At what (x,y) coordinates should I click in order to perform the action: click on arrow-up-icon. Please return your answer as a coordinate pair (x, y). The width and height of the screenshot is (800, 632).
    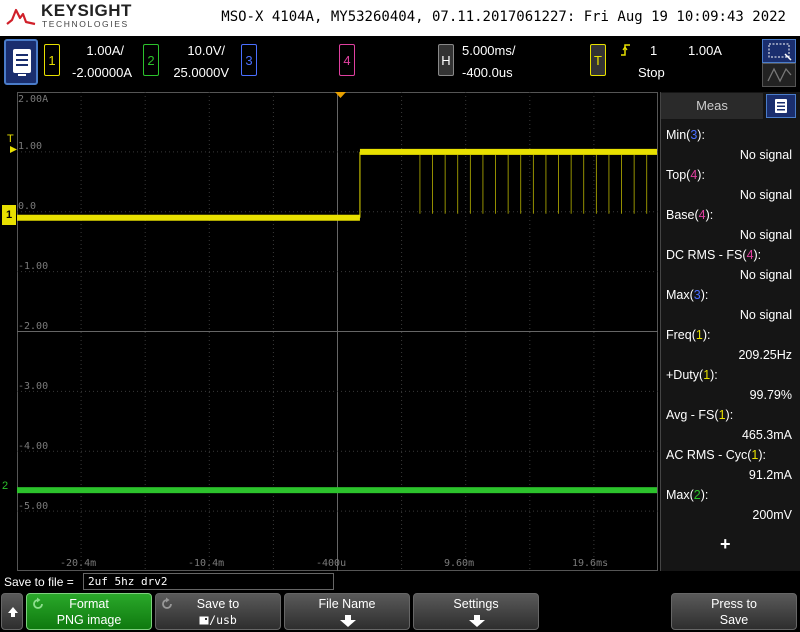
    Looking at the image, I should click on (13, 612).